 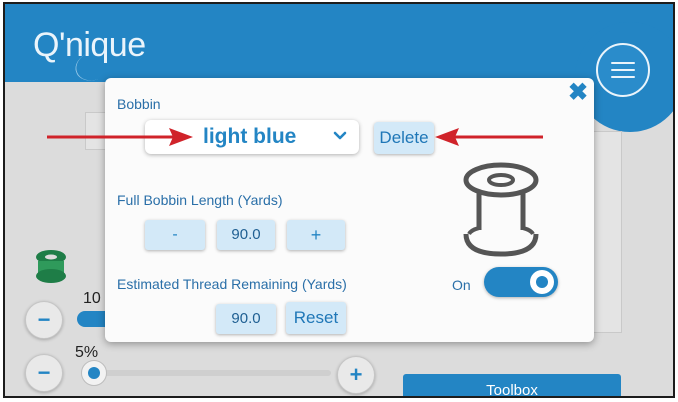 I want to click on bobbin-label: Bobbin, so click(x=139, y=104).